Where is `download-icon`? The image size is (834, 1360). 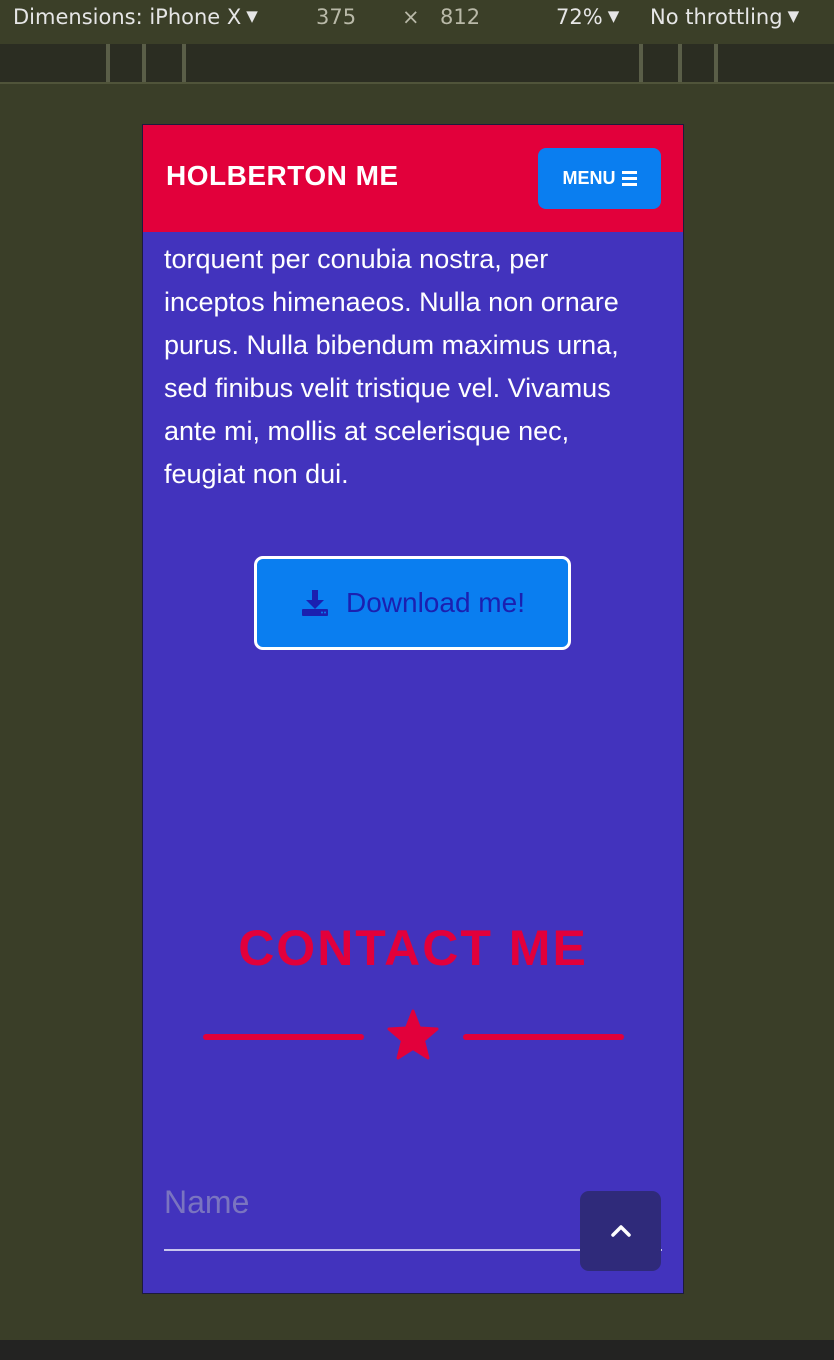 download-icon is located at coordinates (315, 603).